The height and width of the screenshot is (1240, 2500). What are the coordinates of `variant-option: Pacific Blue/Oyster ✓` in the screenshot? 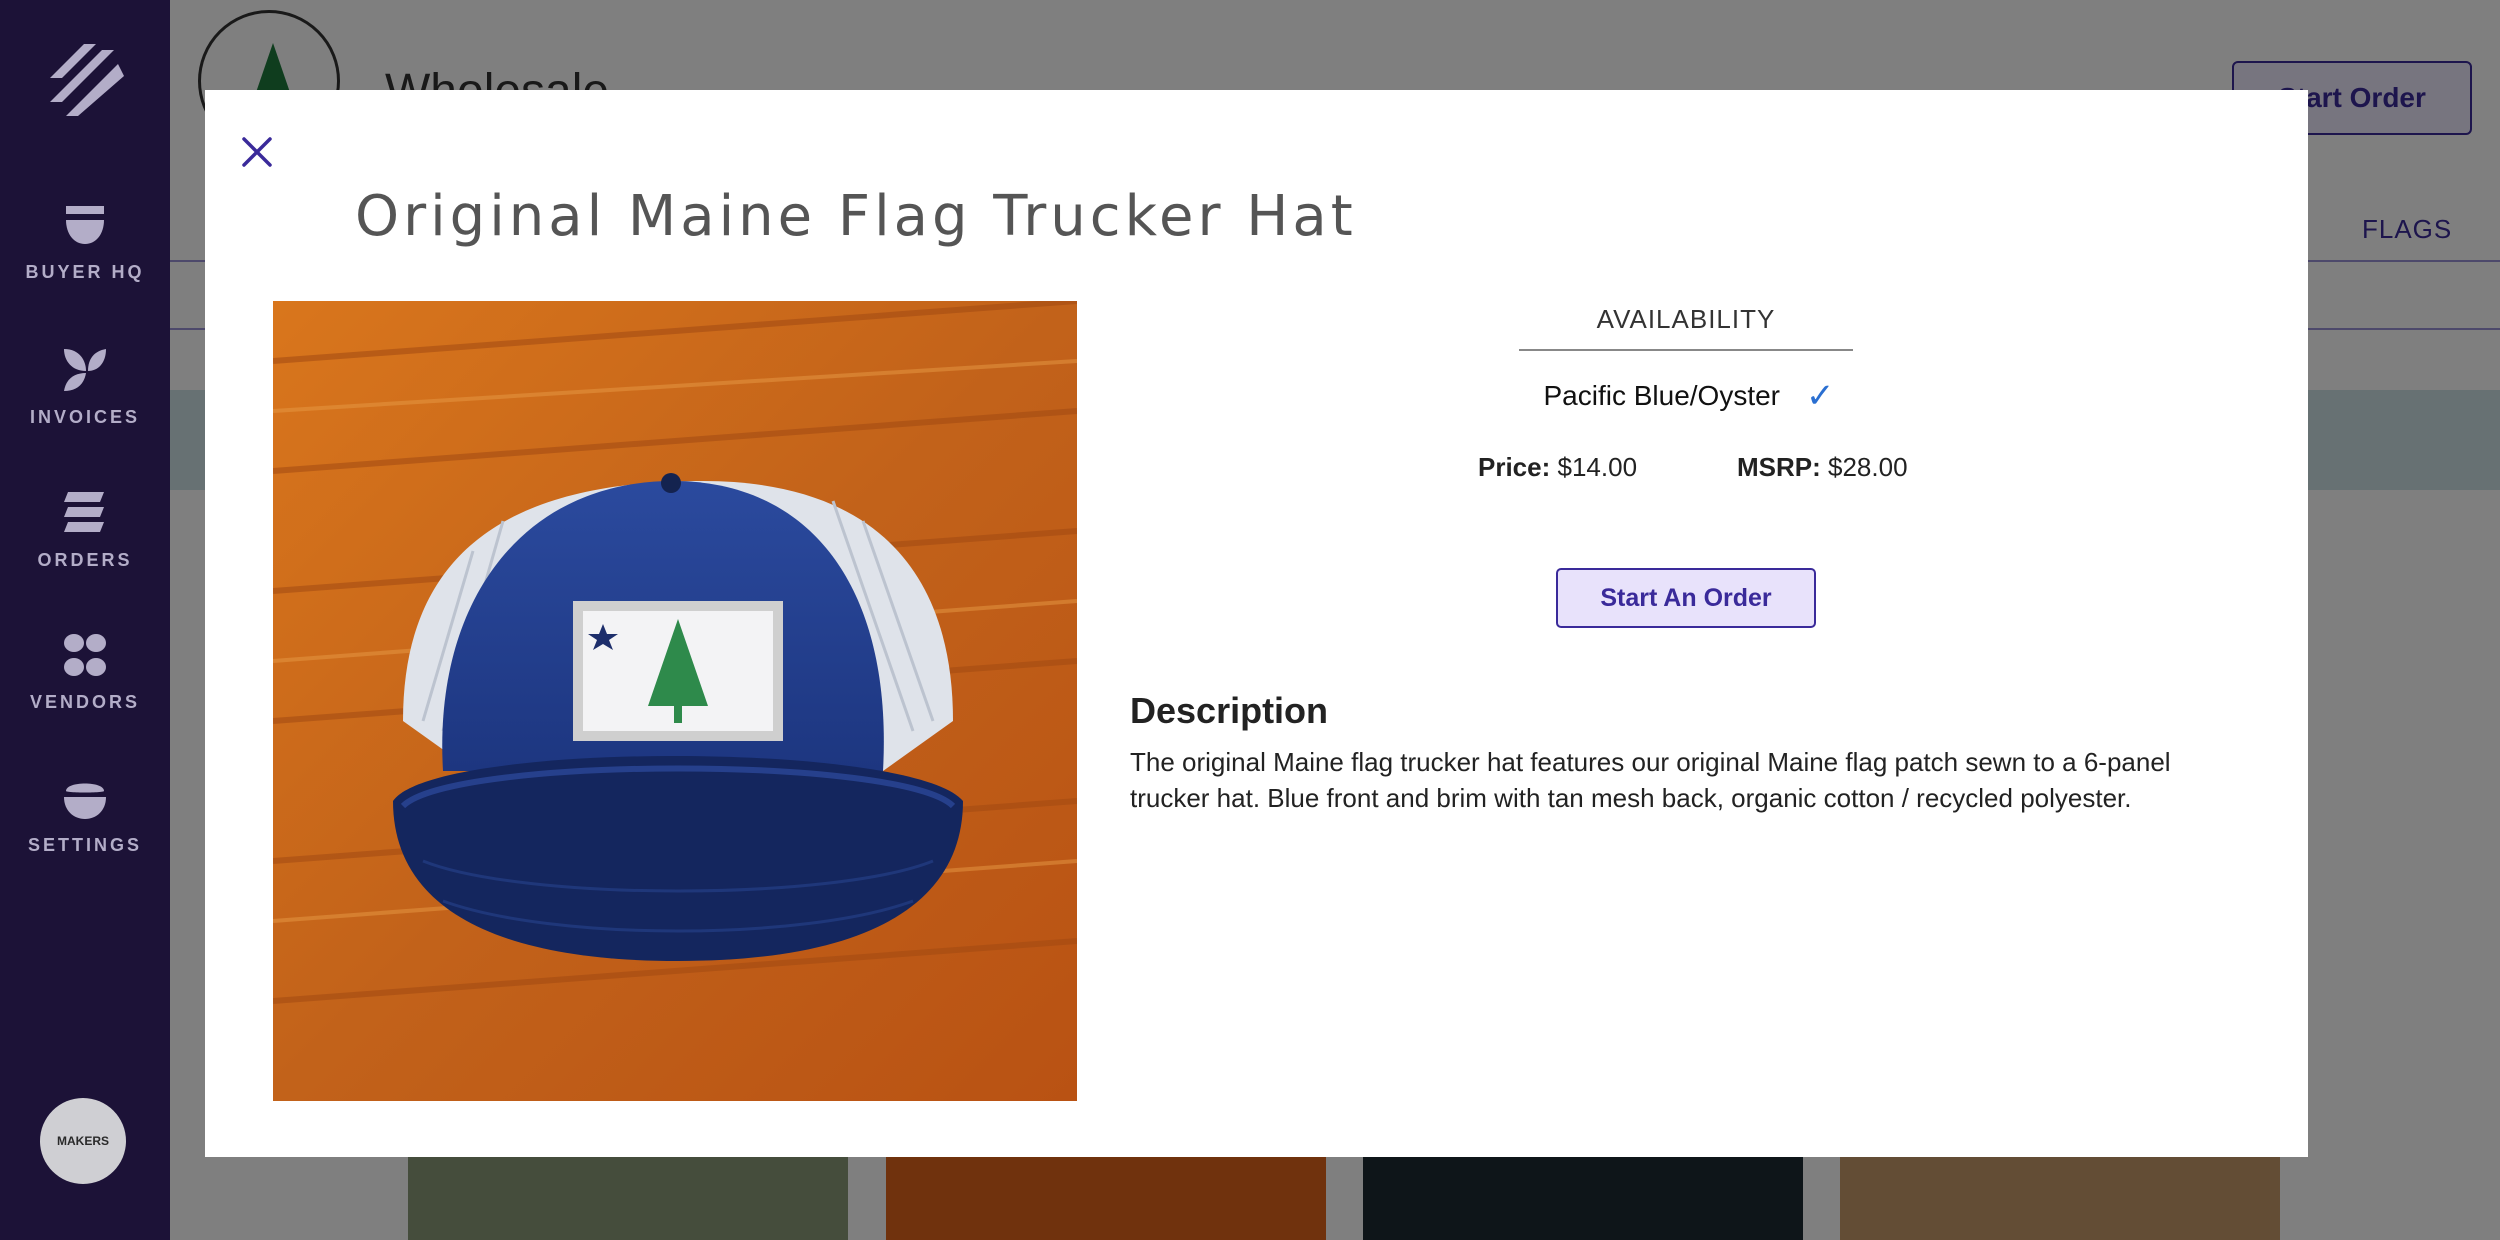 It's located at (1689, 396).